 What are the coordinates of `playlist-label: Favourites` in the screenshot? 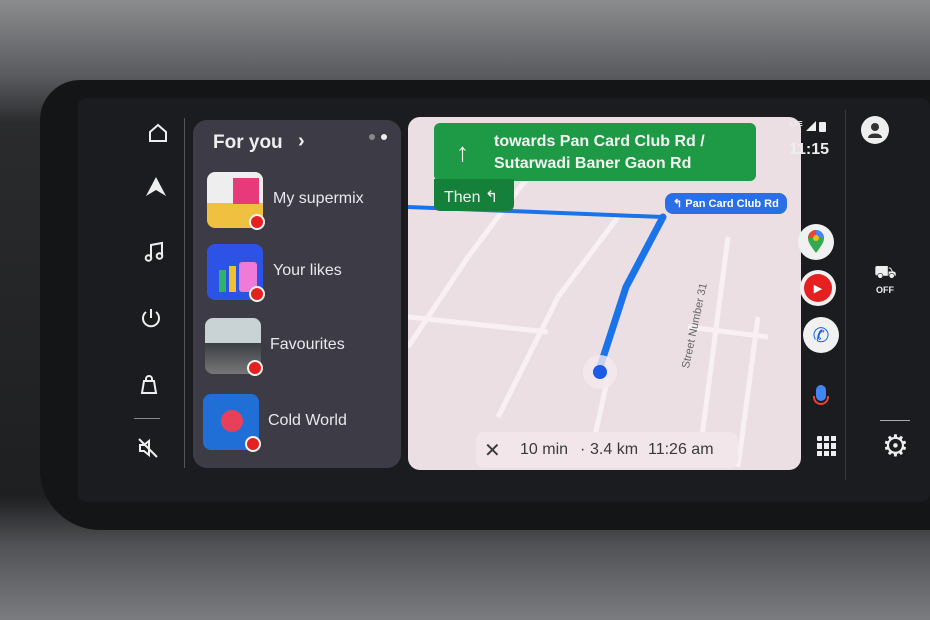 It's located at (307, 344).